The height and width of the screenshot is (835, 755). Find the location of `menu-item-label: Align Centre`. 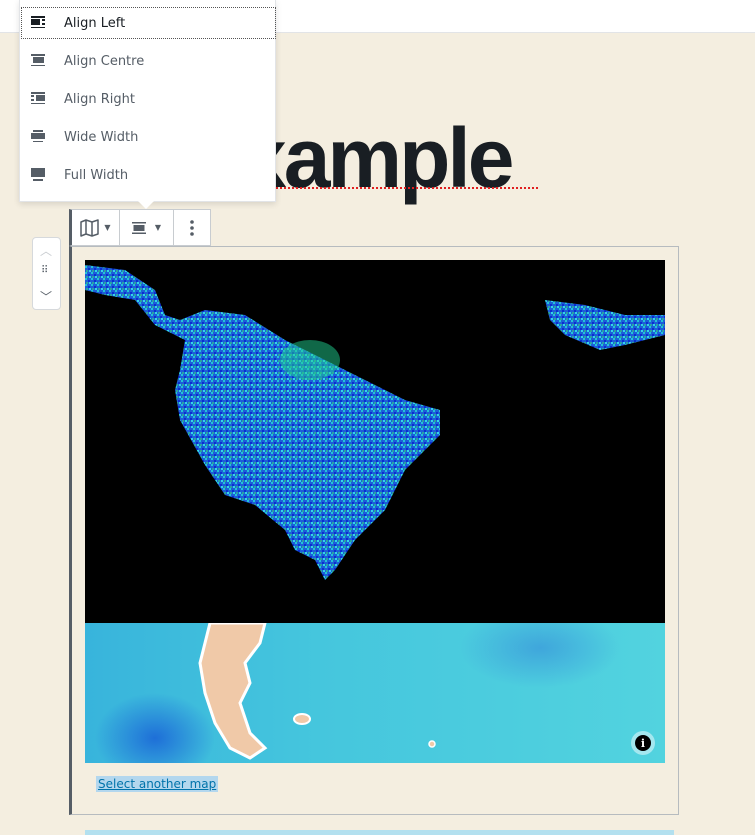

menu-item-label: Align Centre is located at coordinates (104, 61).